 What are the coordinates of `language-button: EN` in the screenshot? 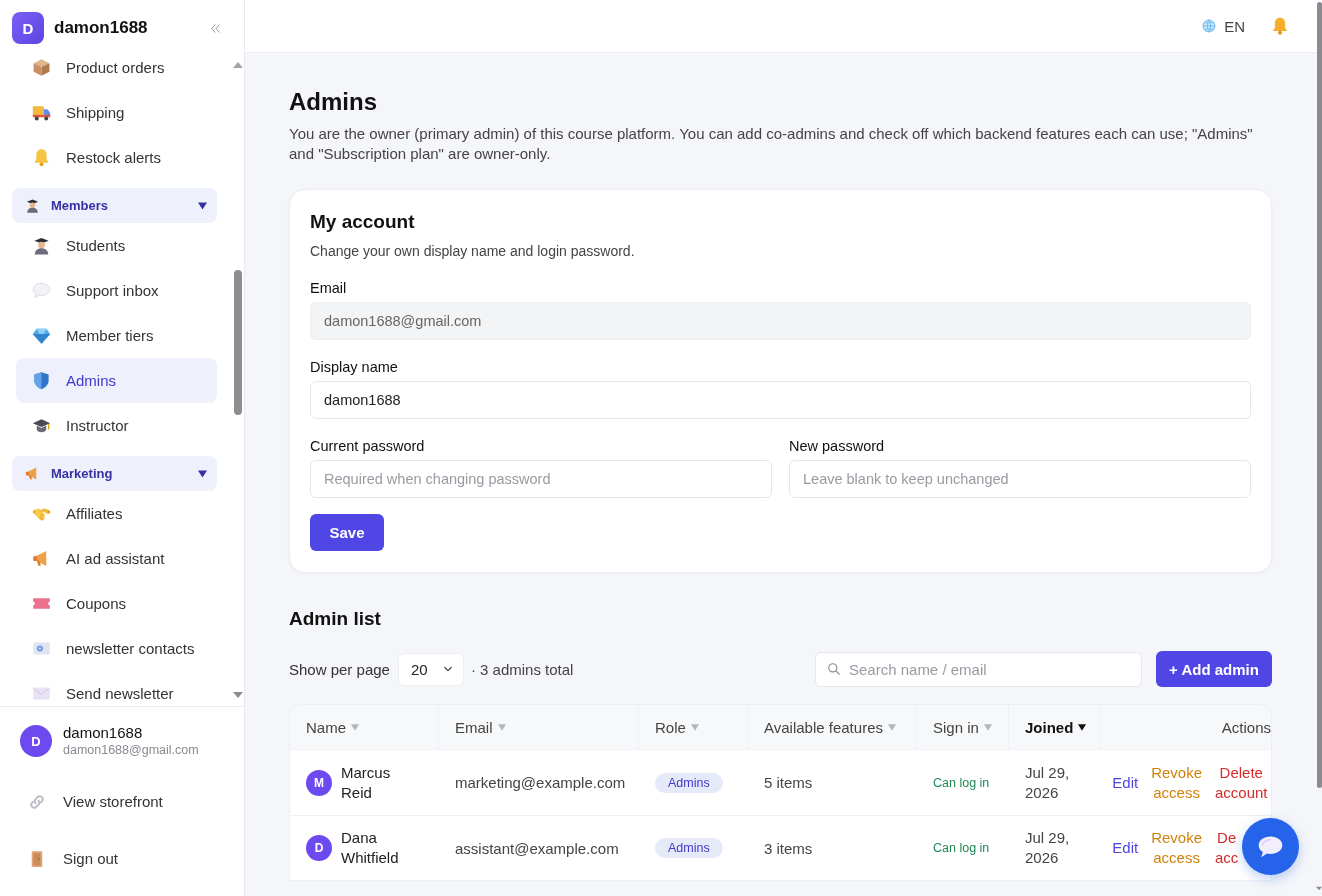 It's located at (1223, 26).